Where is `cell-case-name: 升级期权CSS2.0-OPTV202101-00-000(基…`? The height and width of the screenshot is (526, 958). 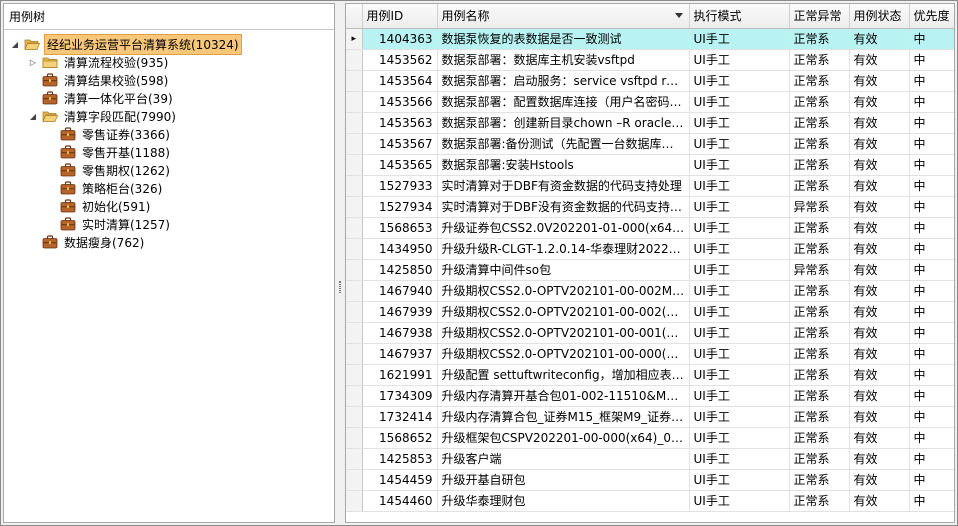 cell-case-name: 升级期权CSS2.0-OPTV202101-00-000(基… is located at coordinates (563, 354).